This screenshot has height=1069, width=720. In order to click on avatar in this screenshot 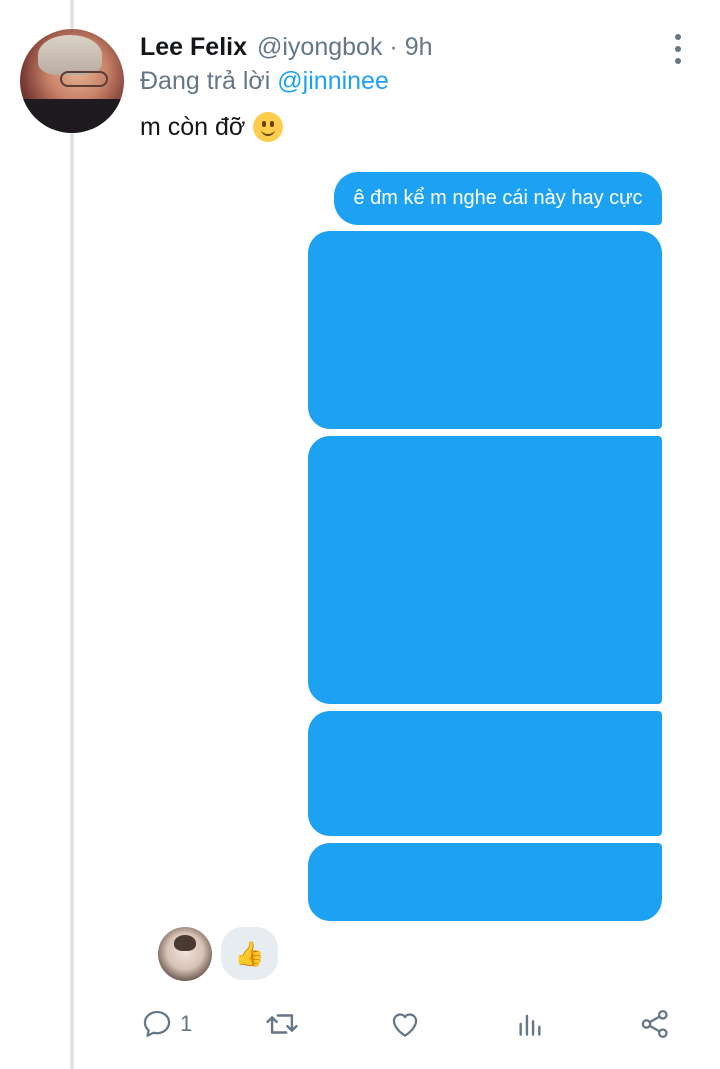, I will do `click(72, 81)`.